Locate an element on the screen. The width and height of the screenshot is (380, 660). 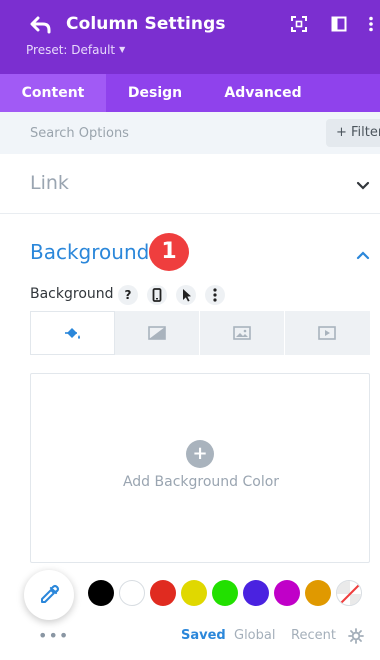
bg-type-gradient is located at coordinates (157, 333).